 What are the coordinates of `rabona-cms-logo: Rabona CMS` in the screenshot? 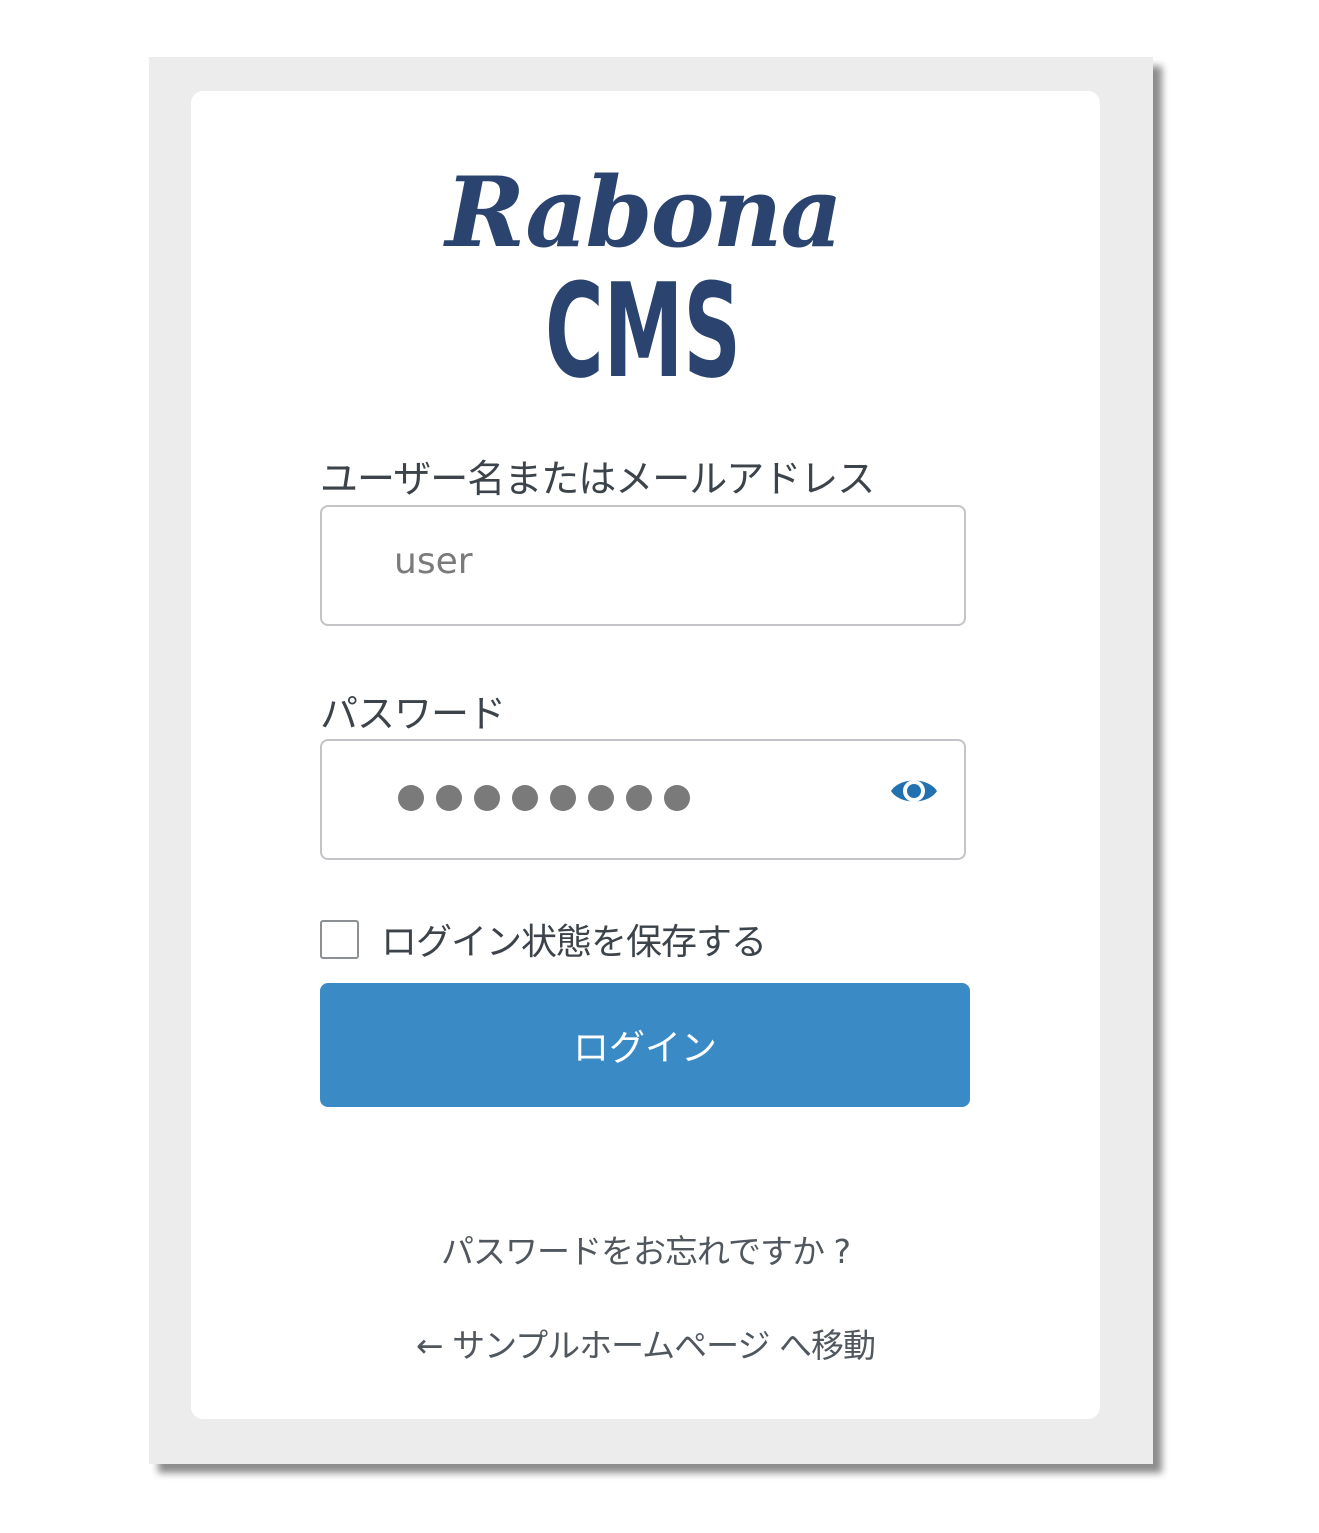 It's located at (645, 251).